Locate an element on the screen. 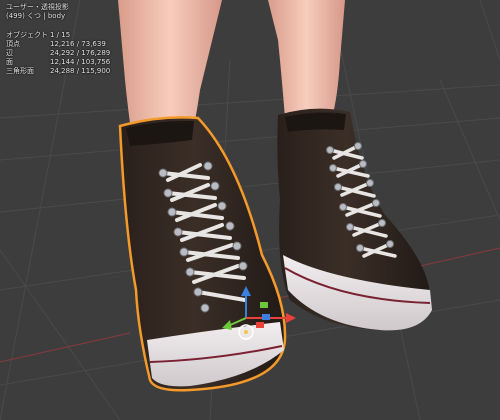  move-arrow-x-icon is located at coordinates (291, 318).